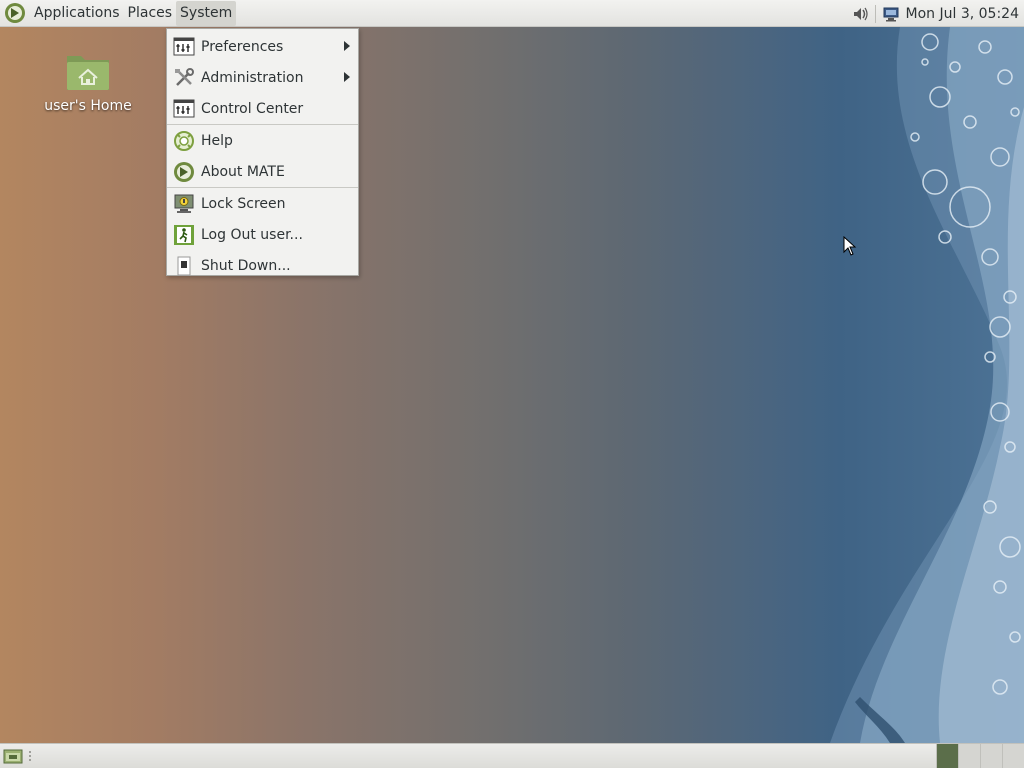 This screenshot has width=1024, height=768. I want to click on menu-applications: Applications, so click(77, 13).